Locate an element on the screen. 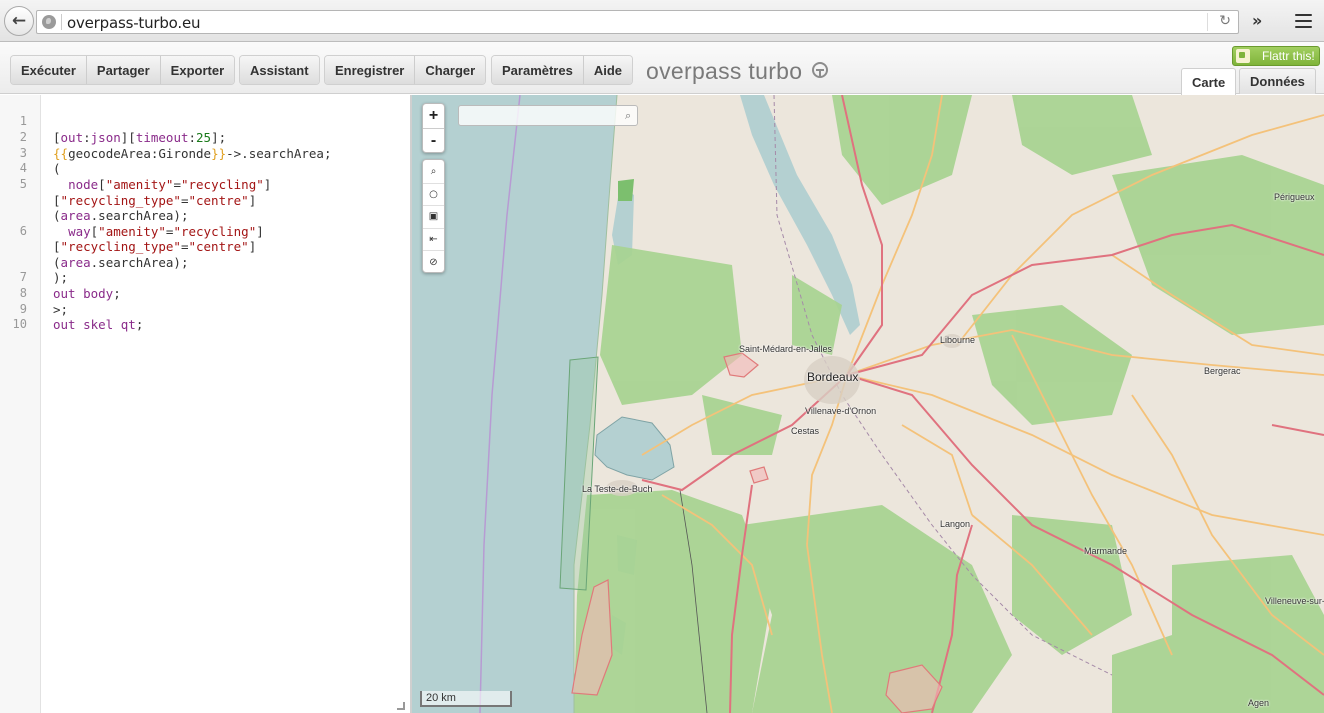 This screenshot has width=1324, height=713. hamburger-menu-icon is located at coordinates (1303, 21).